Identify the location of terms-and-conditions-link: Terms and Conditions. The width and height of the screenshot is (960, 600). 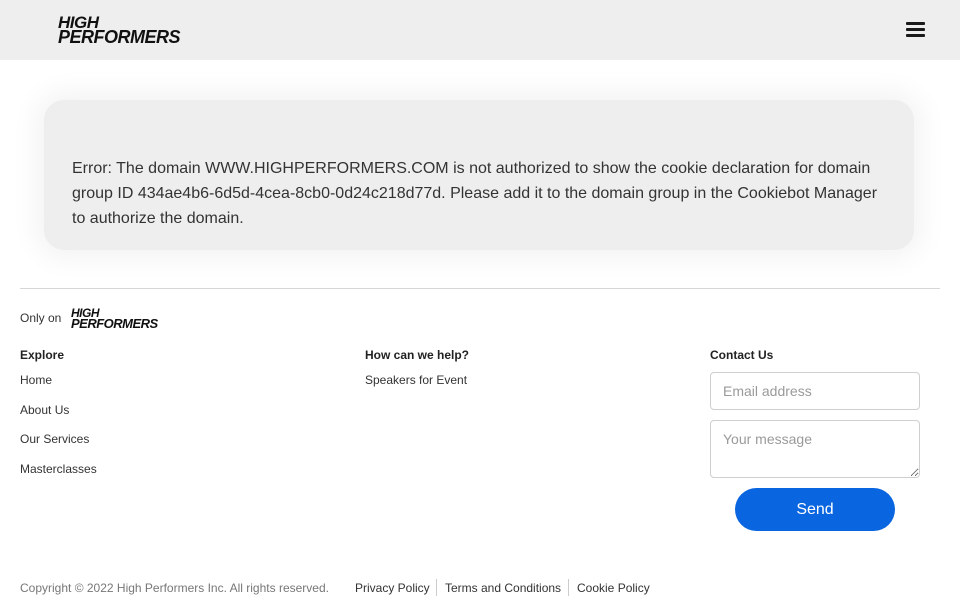
(503, 588).